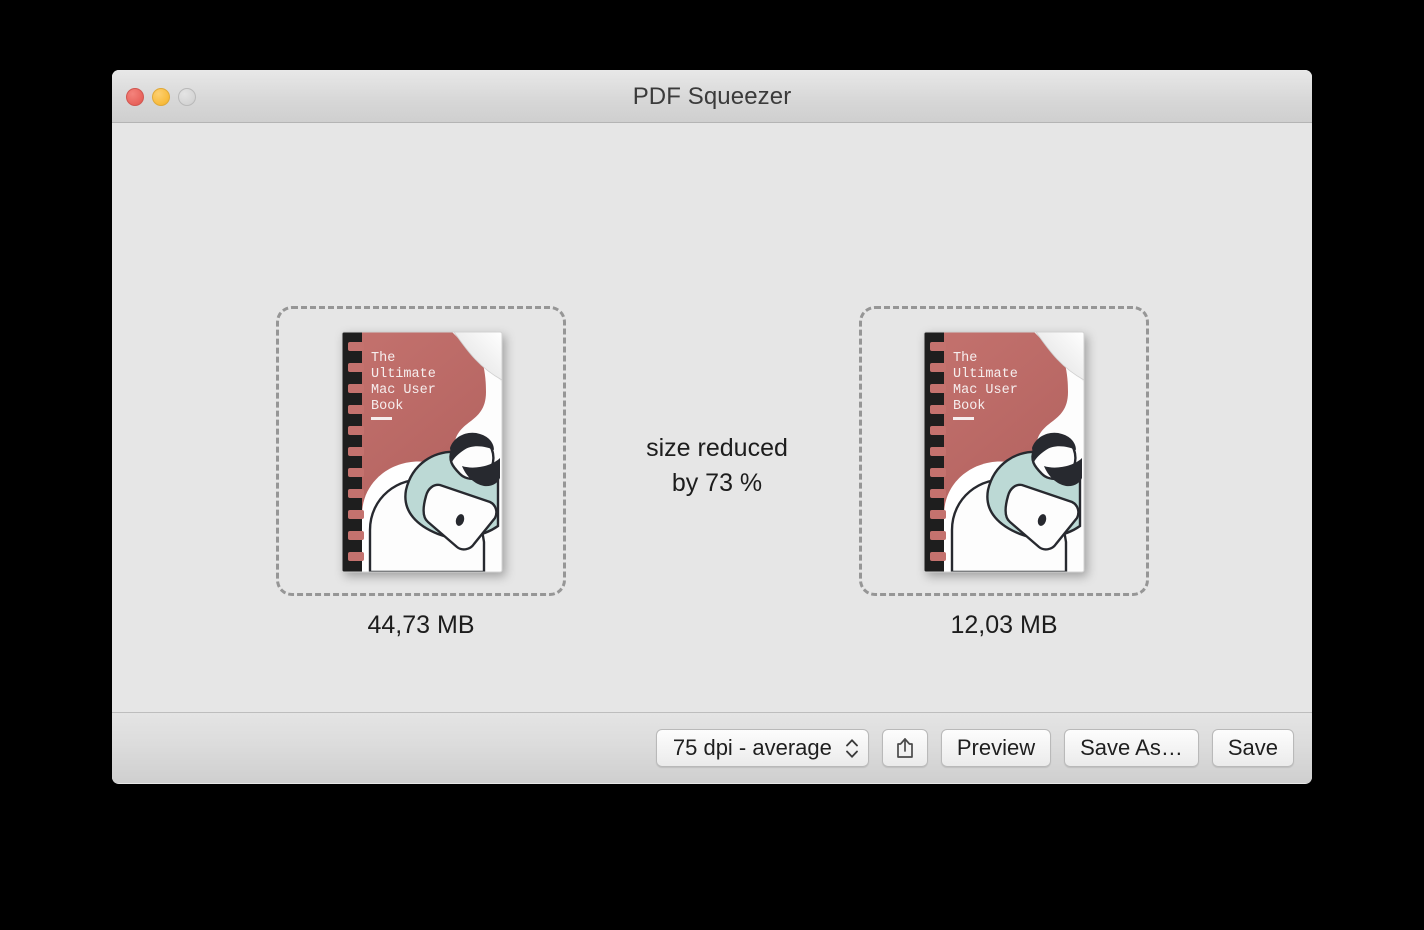  Describe the element at coordinates (717, 483) in the screenshot. I see `reduction-line-2: by 73 %` at that location.